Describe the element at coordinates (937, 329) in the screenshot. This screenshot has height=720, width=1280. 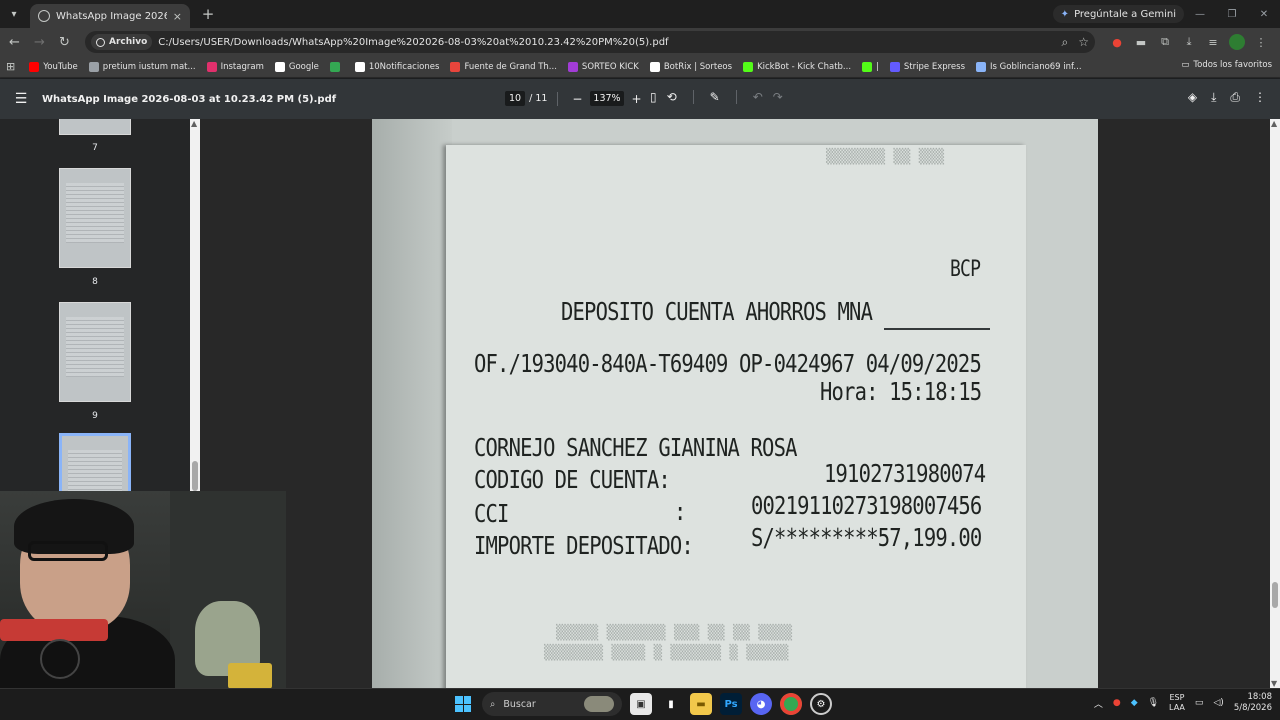
I see `title-underline` at that location.